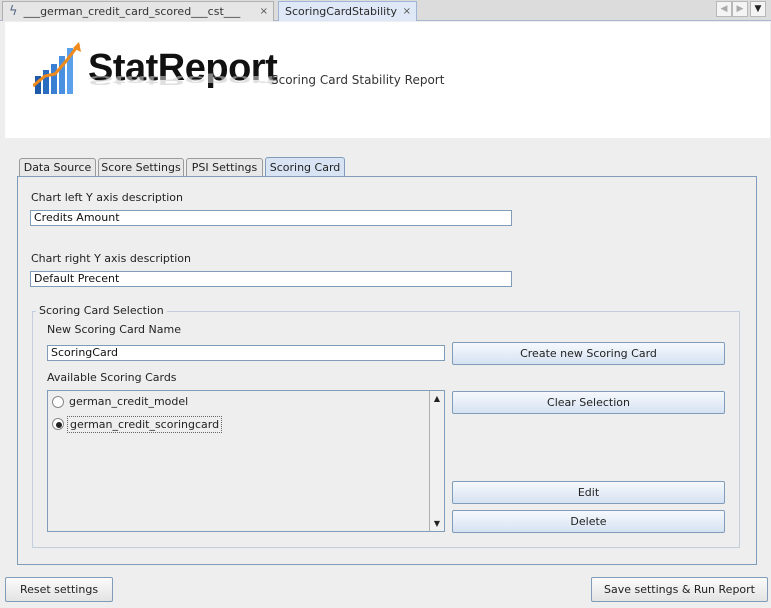  What do you see at coordinates (145, 424) in the screenshot?
I see `list-item: german_credit_scoringcard` at bounding box center [145, 424].